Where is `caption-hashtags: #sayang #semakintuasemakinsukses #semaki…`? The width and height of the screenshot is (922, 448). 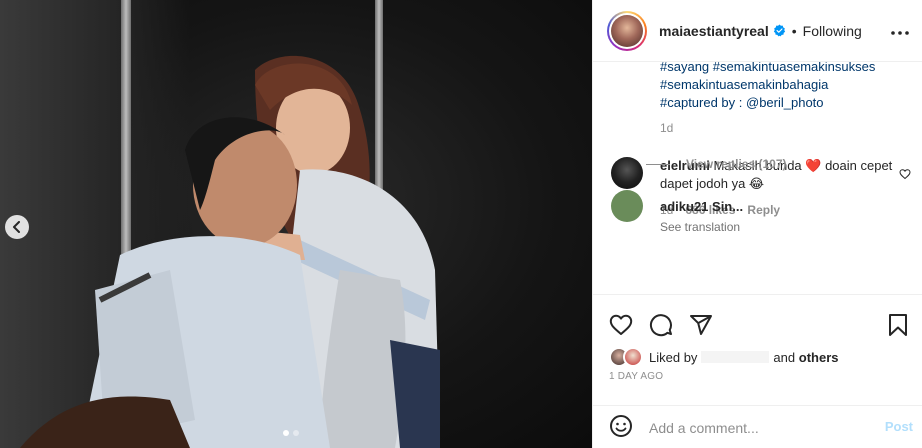
caption-hashtags: #sayang #semakintuasemakinsukses #semaki… is located at coordinates (767, 87).